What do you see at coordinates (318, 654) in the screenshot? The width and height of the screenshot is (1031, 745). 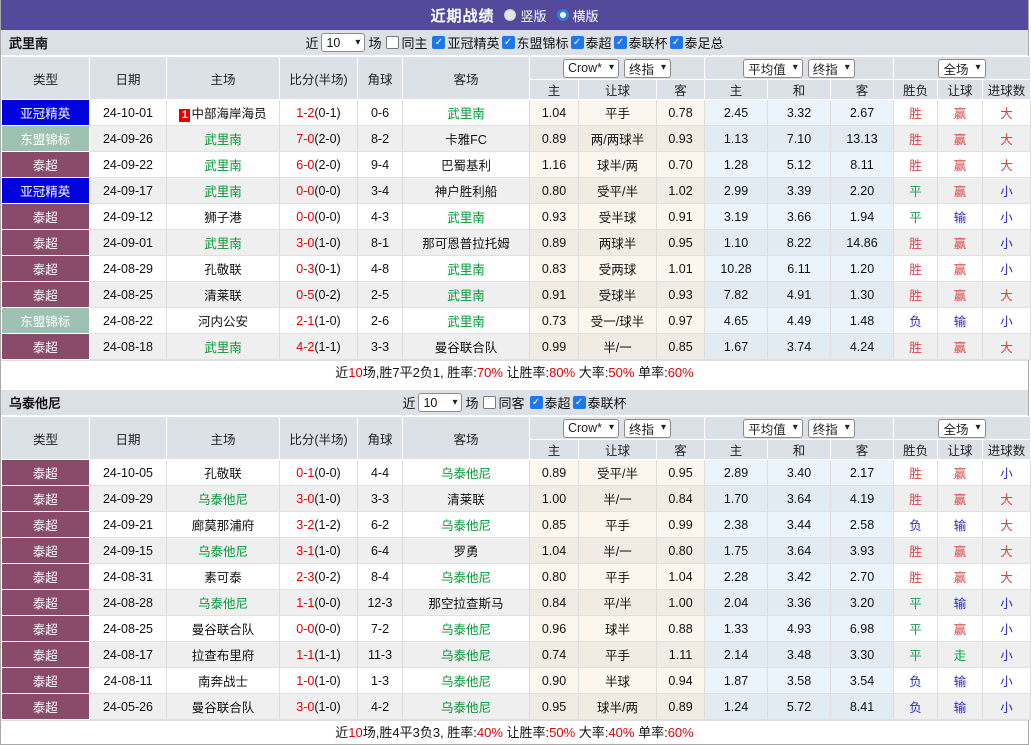 I see `score-cell: 1-1(1-1)` at bounding box center [318, 654].